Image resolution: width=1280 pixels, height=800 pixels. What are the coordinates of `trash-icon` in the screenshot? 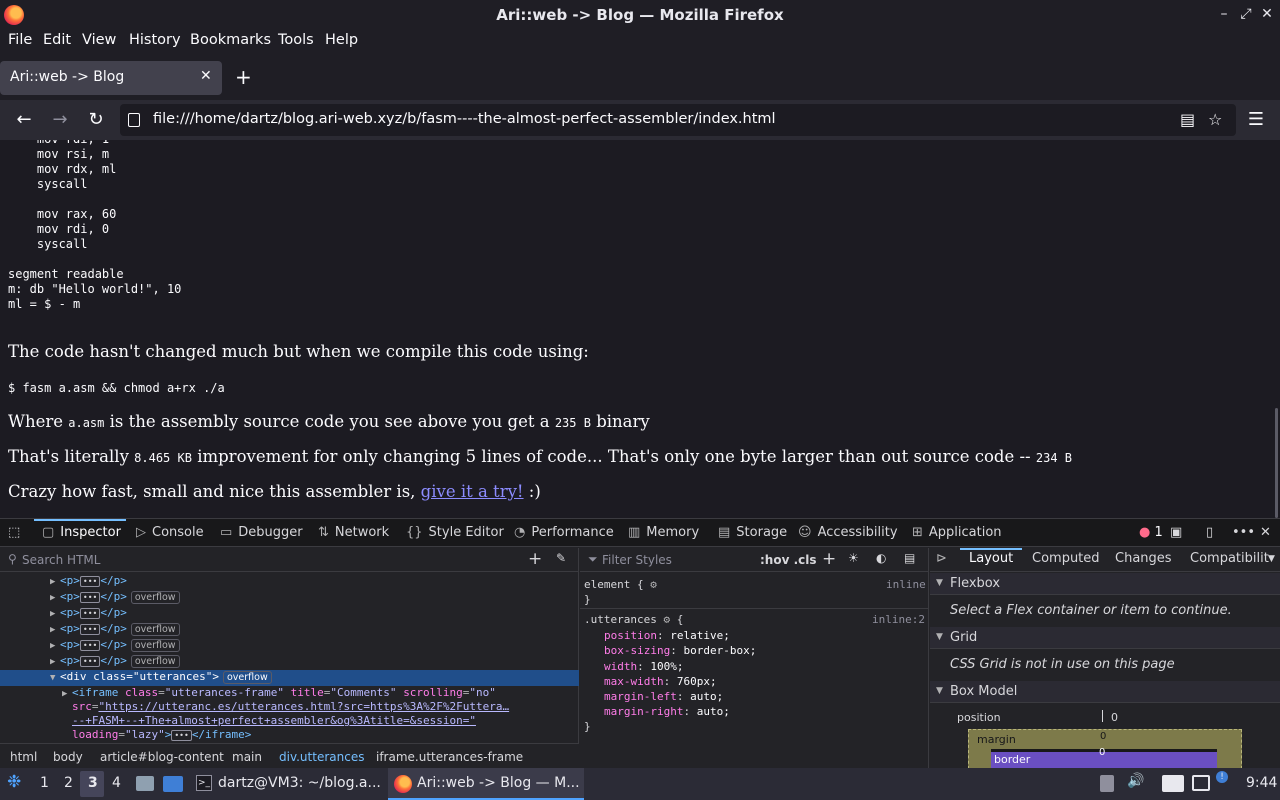 It's located at (1107, 783).